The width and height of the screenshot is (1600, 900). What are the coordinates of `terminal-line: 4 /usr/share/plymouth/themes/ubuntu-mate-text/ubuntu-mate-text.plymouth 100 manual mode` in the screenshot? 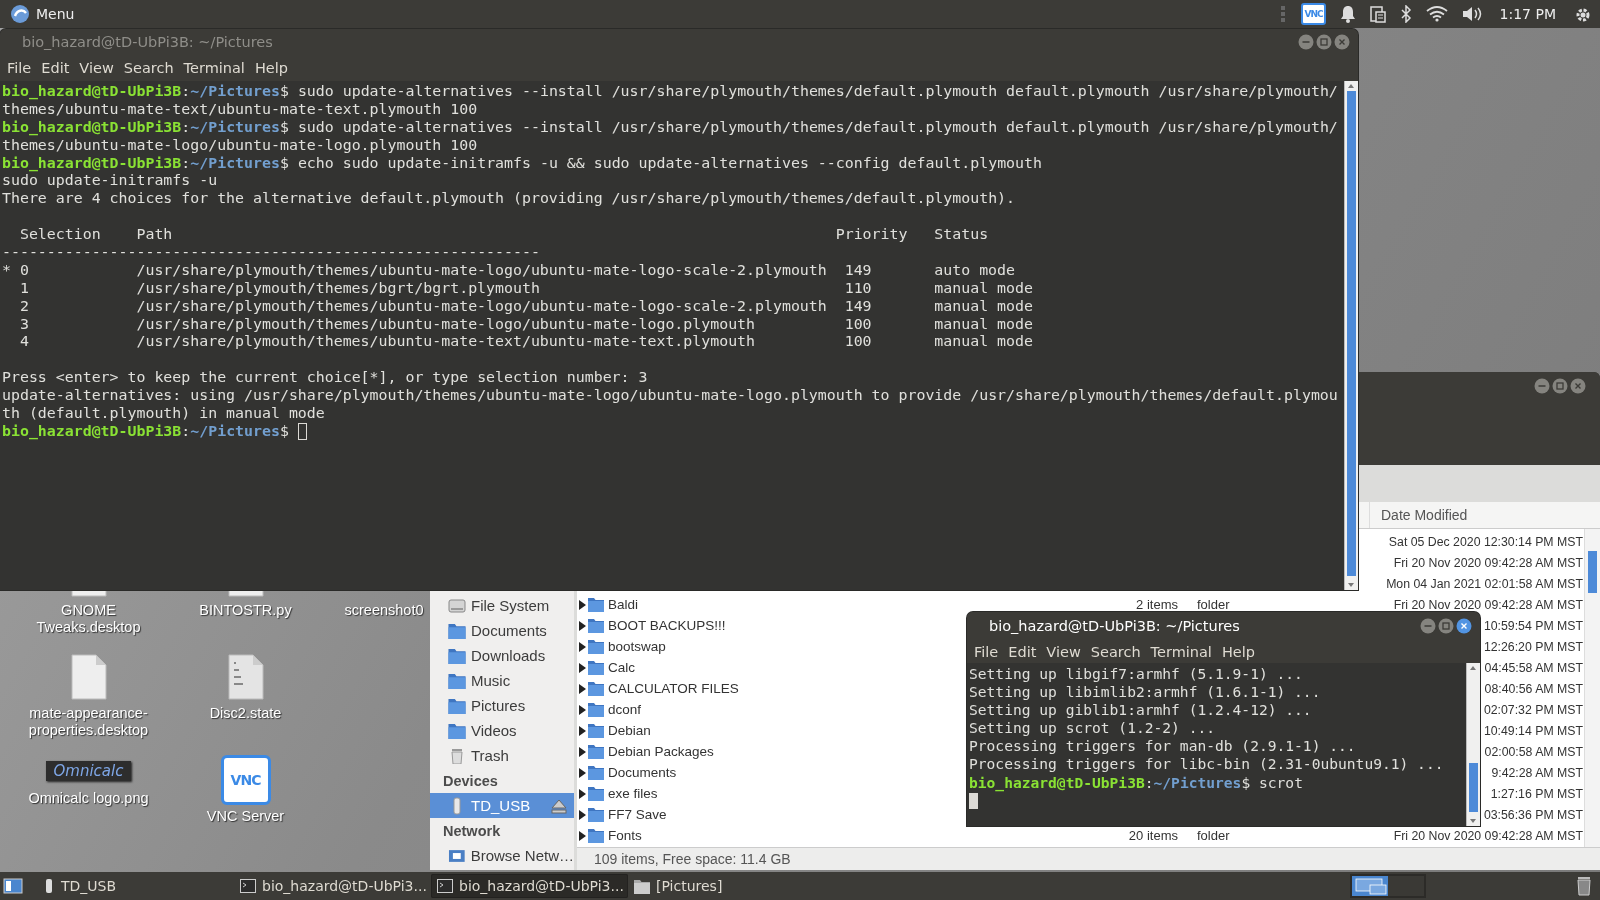 It's located at (526, 342).